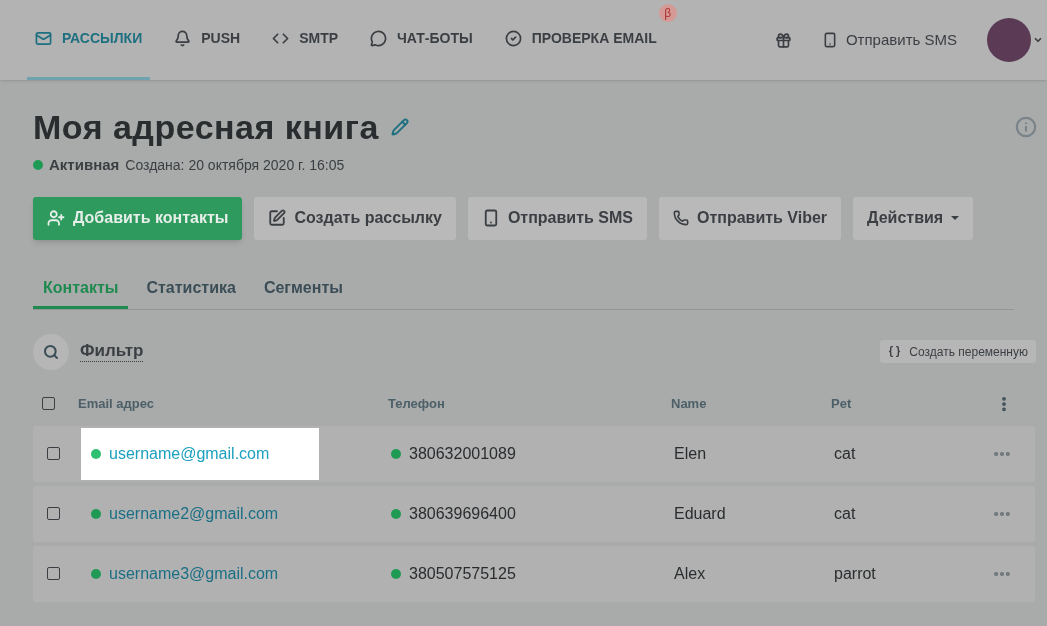 This screenshot has width=1047, height=626. What do you see at coordinates (855, 573) in the screenshot?
I see `pet-cell-text: parrot` at bounding box center [855, 573].